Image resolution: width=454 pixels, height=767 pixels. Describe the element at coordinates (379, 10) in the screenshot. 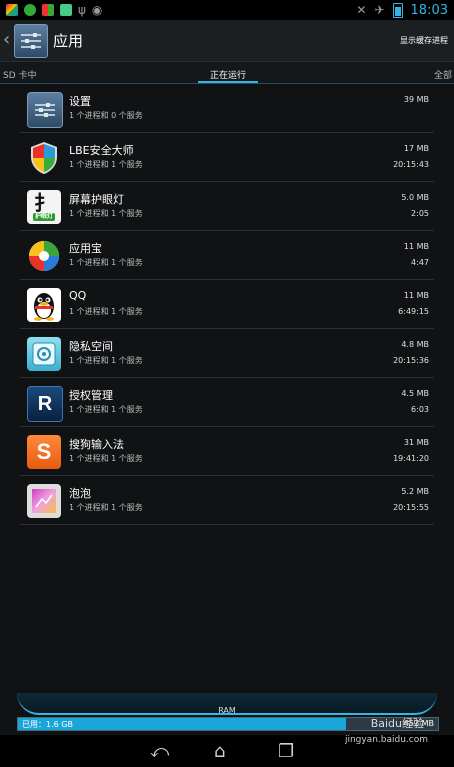

I see `airplane-icon: ✈` at that location.